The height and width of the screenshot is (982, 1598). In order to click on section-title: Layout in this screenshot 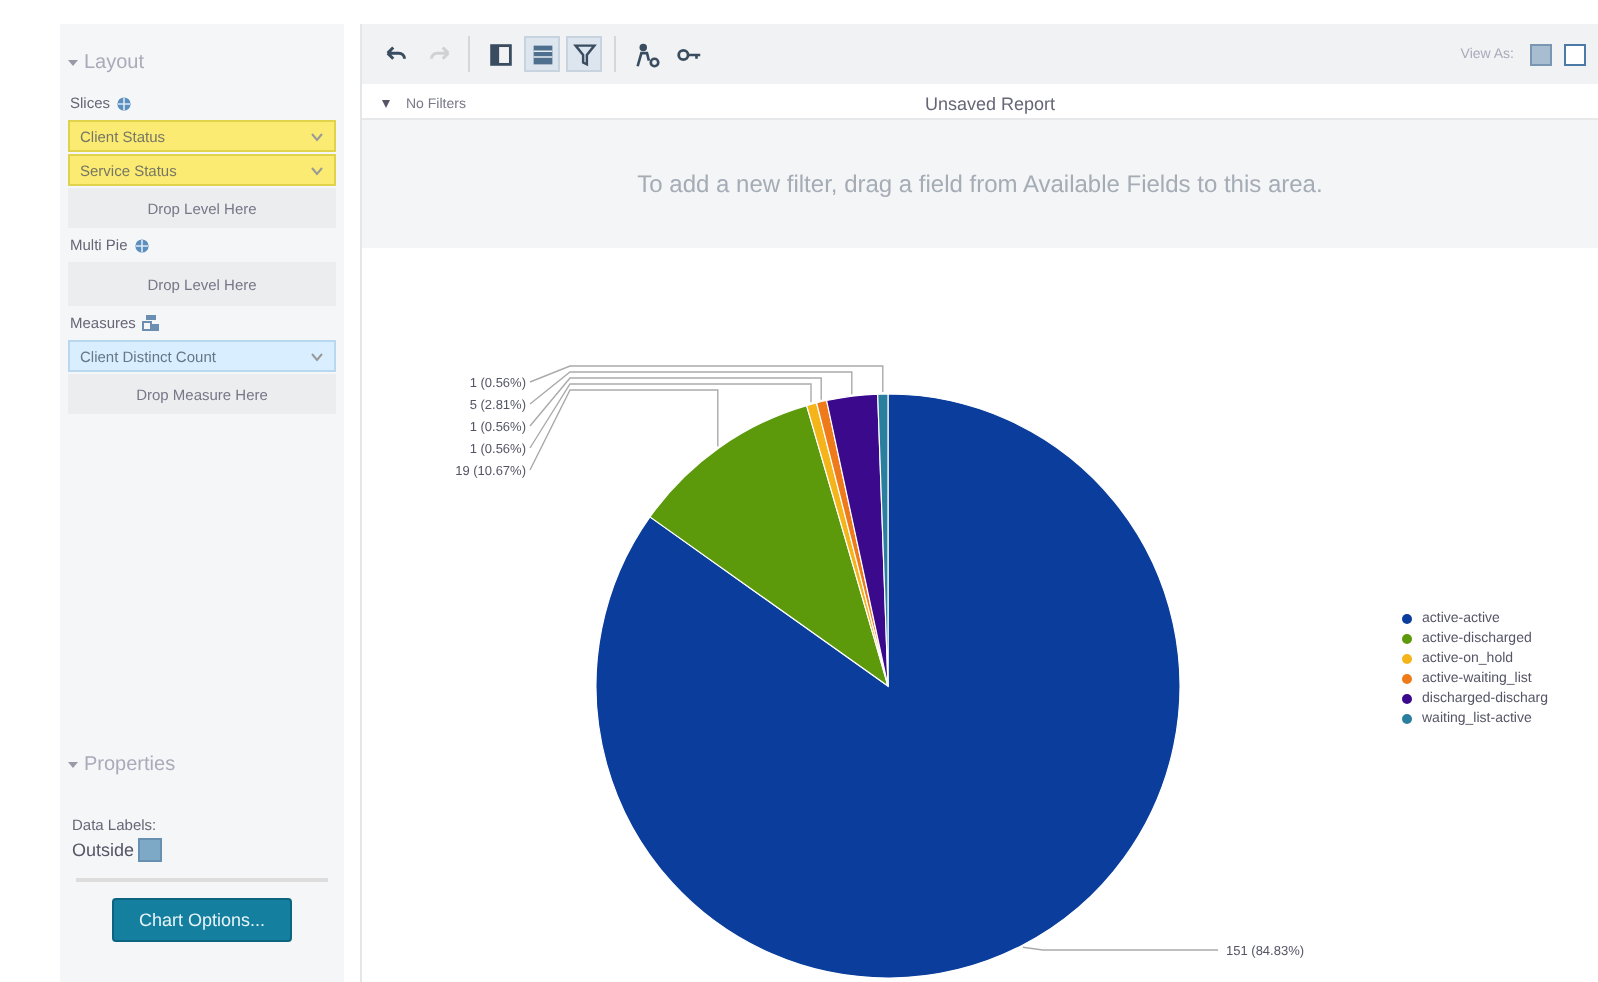, I will do `click(114, 63)`.